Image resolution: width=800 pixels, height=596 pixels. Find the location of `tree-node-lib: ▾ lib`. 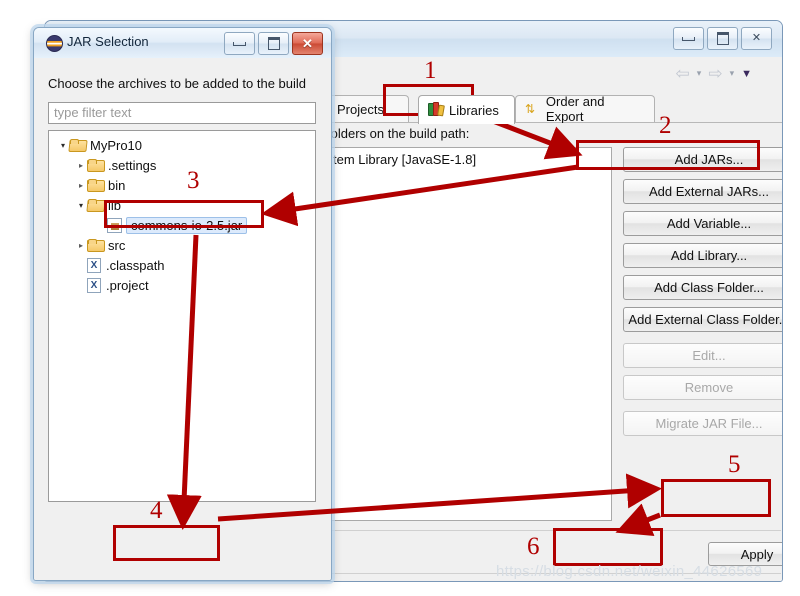

tree-node-lib: ▾ lib is located at coordinates (182, 205).